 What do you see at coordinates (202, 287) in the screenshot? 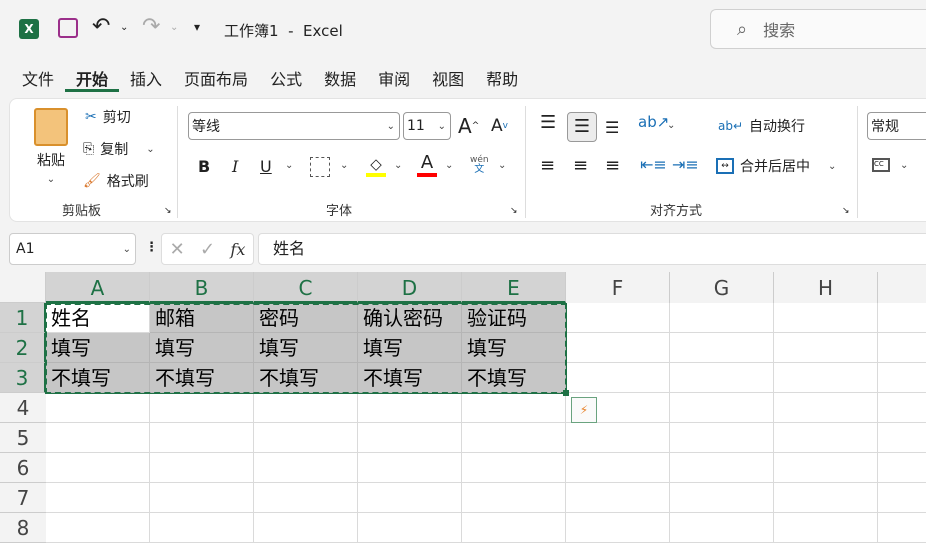
I see `column-header-b: B` at bounding box center [202, 287].